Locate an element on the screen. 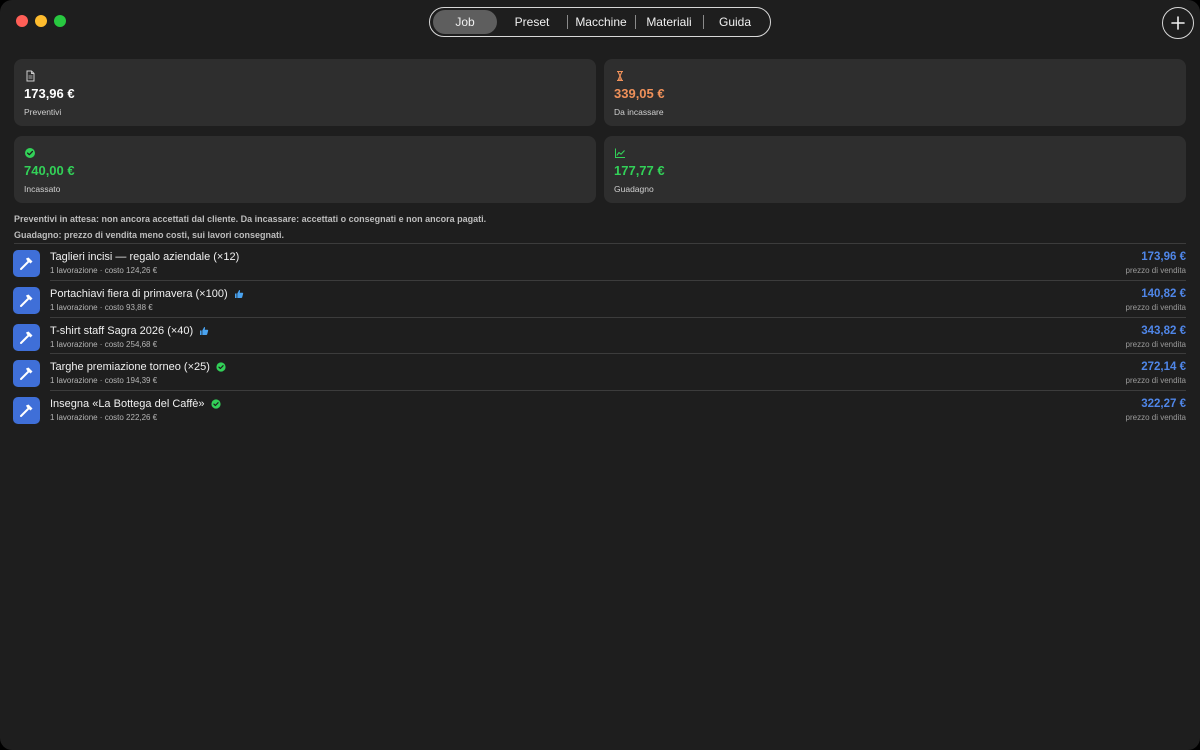  main-tab-bar: Job Preset Macchine Materiali Guida is located at coordinates (600, 22).